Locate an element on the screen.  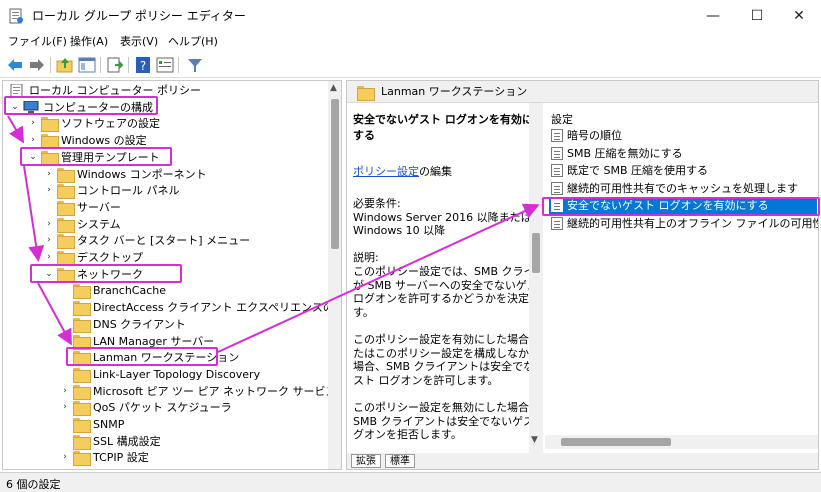
tree-item-label: LAN Manager サーバー is located at coordinates (154, 341).